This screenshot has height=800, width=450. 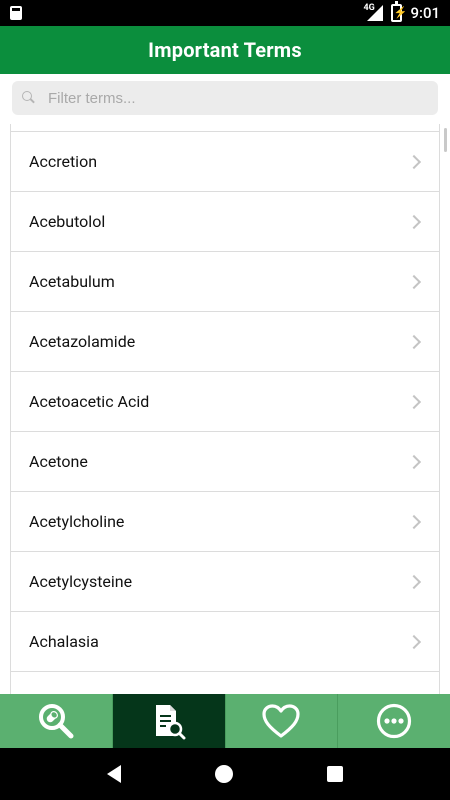 What do you see at coordinates (67, 221) in the screenshot?
I see `list-item-label: Acebutolol` at bounding box center [67, 221].